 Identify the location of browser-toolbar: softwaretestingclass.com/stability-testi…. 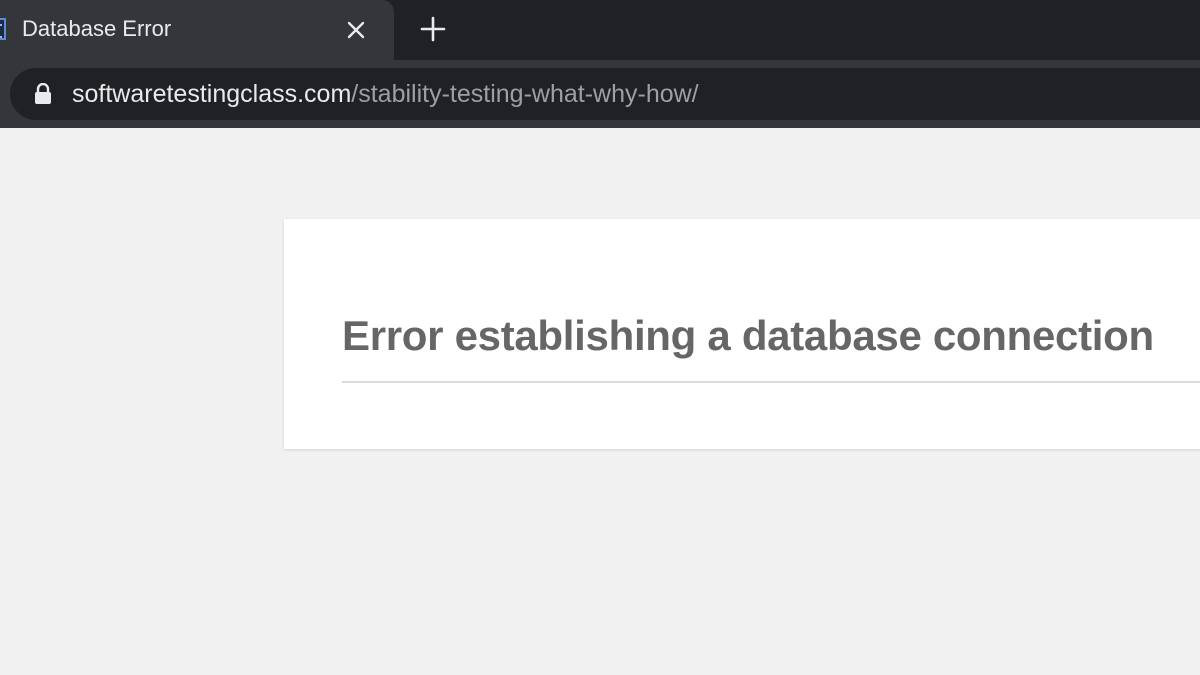
(600, 94).